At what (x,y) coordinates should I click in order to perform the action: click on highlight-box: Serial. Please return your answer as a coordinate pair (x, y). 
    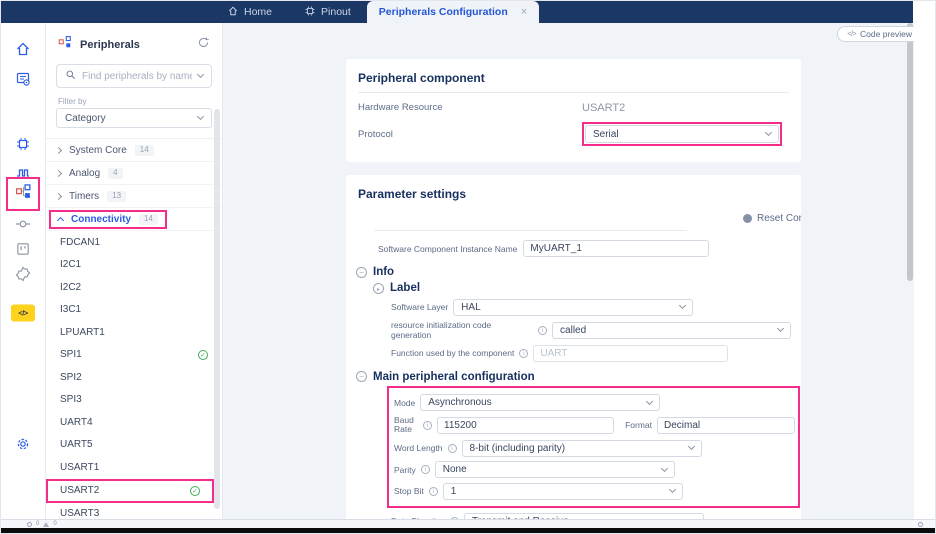
    Looking at the image, I should click on (682, 134).